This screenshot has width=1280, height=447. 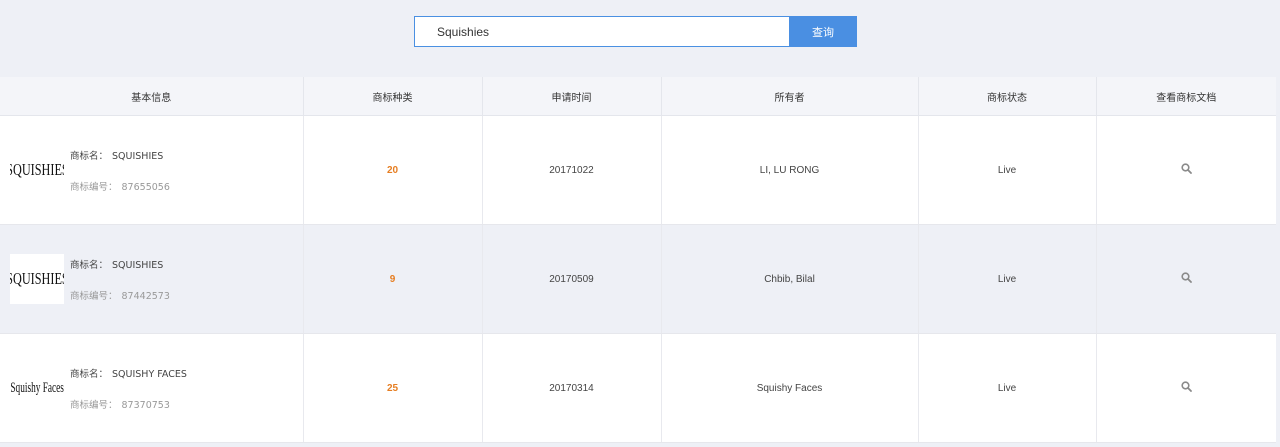 I want to click on table-header-row: 基本信息 商标种类 申请时间 所有者 商标状态 查看商标文档, so click(x=638, y=96).